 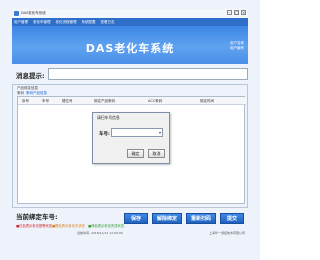 I want to click on close-icon: ×, so click(x=243, y=12).